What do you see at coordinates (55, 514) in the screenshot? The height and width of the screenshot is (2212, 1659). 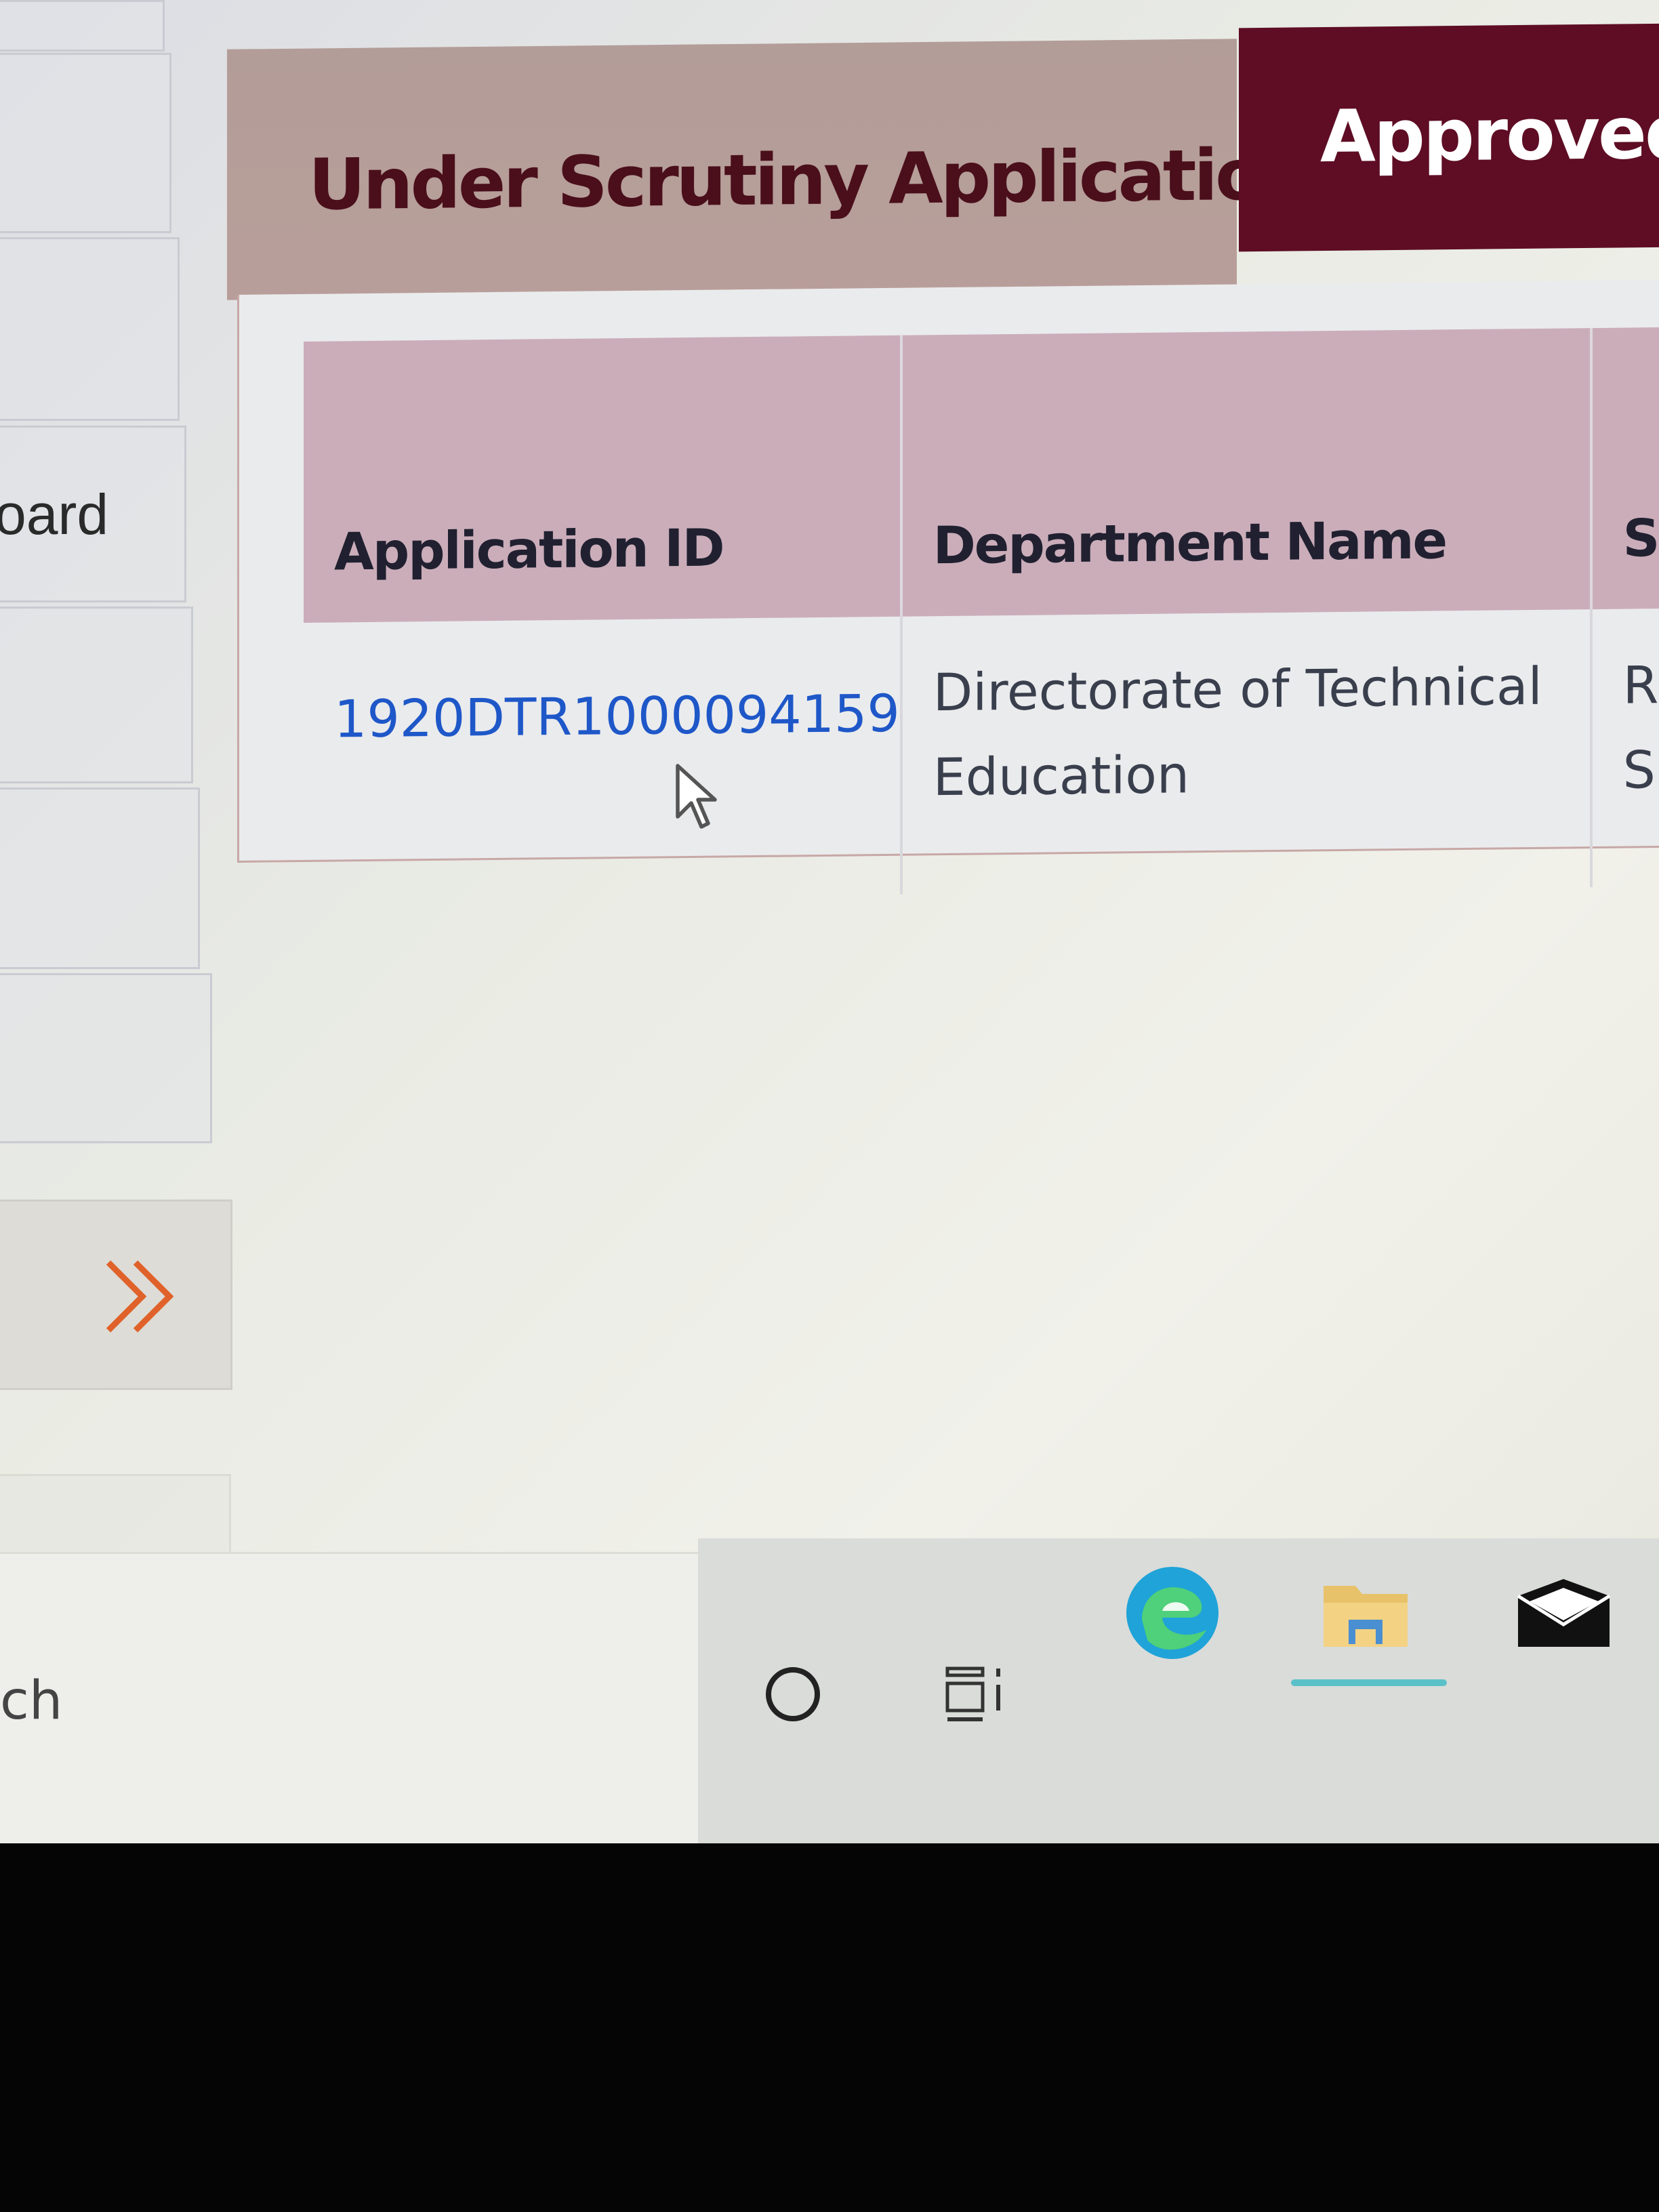 I see `sidebar-item-label: oard` at bounding box center [55, 514].